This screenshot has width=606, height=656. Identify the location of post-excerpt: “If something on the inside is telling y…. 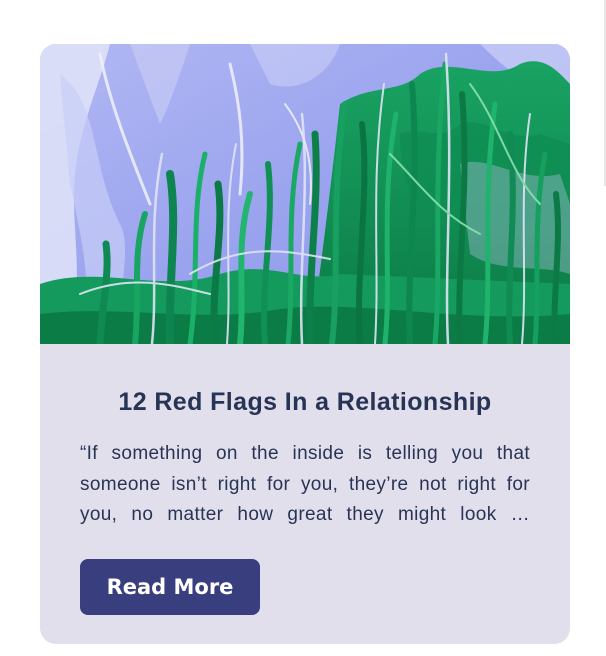
(305, 484).